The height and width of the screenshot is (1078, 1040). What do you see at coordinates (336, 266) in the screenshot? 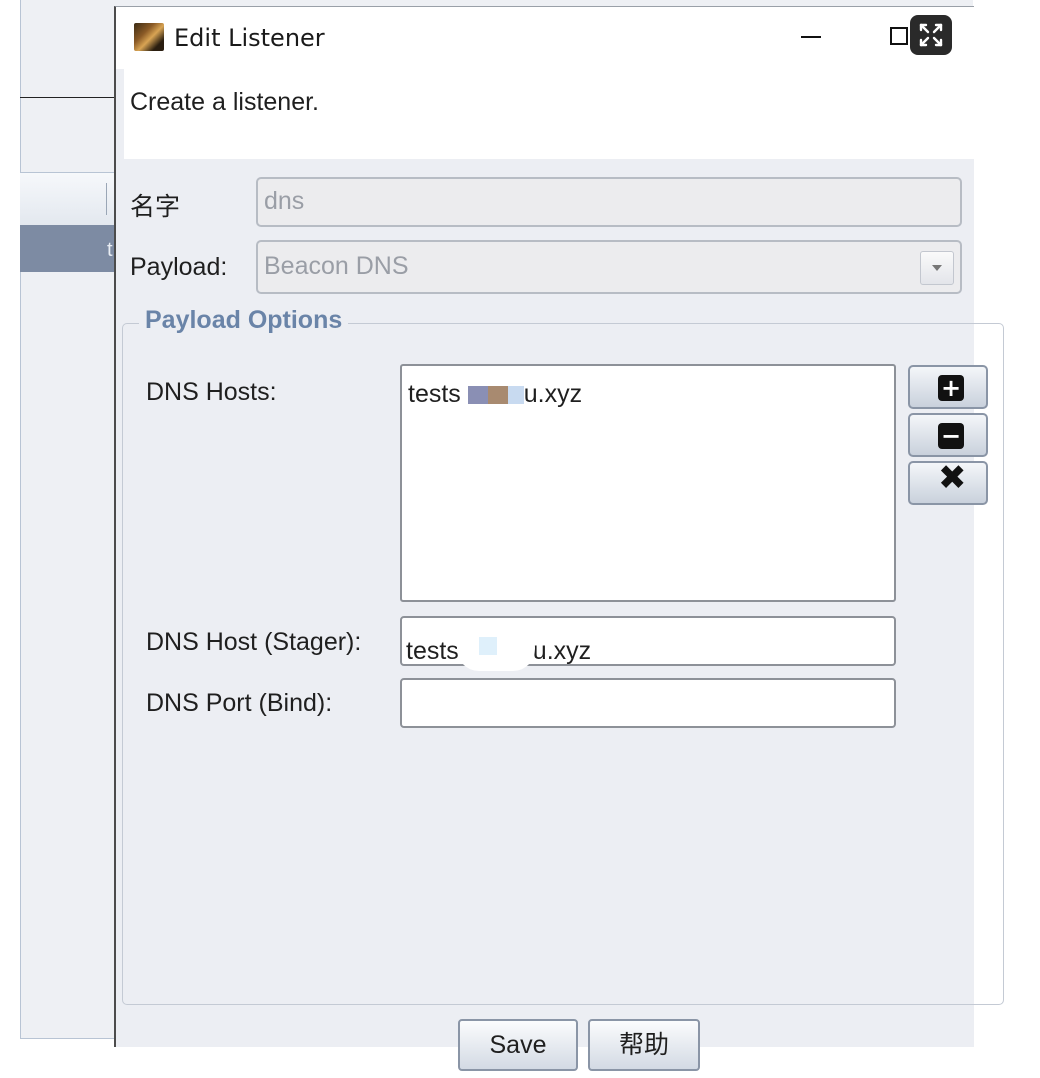
I see `payload-select-value: Beacon DNS` at bounding box center [336, 266].